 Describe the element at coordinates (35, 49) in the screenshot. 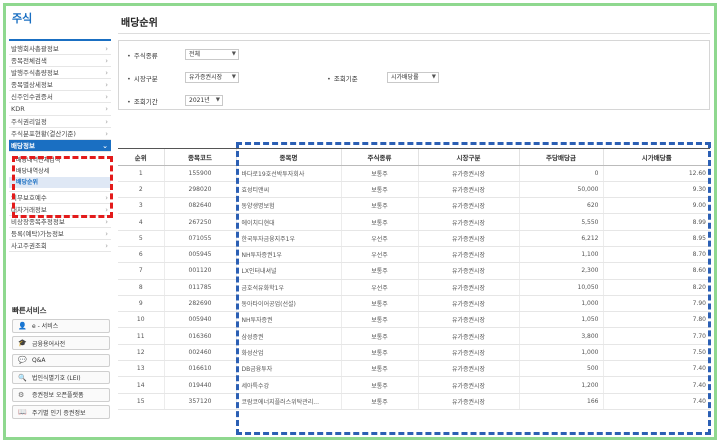

I see `sidebar-item-label: 발행회사총괄정보` at that location.